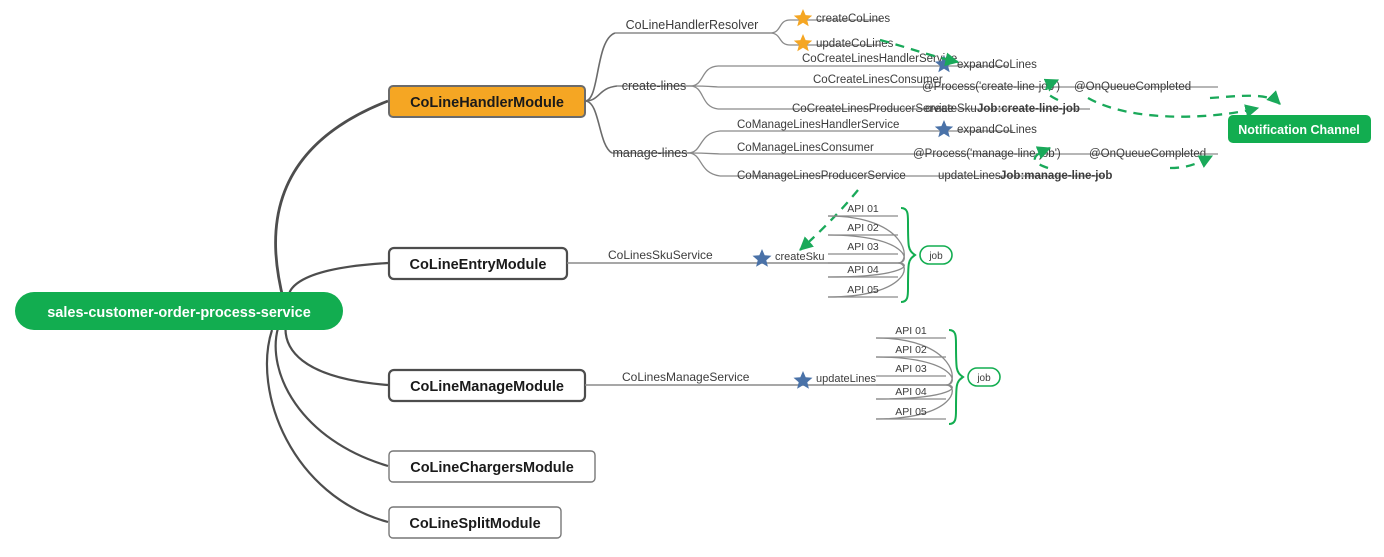  What do you see at coordinates (327, 426) in the screenshot?
I see `curve-to-split-module` at bounding box center [327, 426].